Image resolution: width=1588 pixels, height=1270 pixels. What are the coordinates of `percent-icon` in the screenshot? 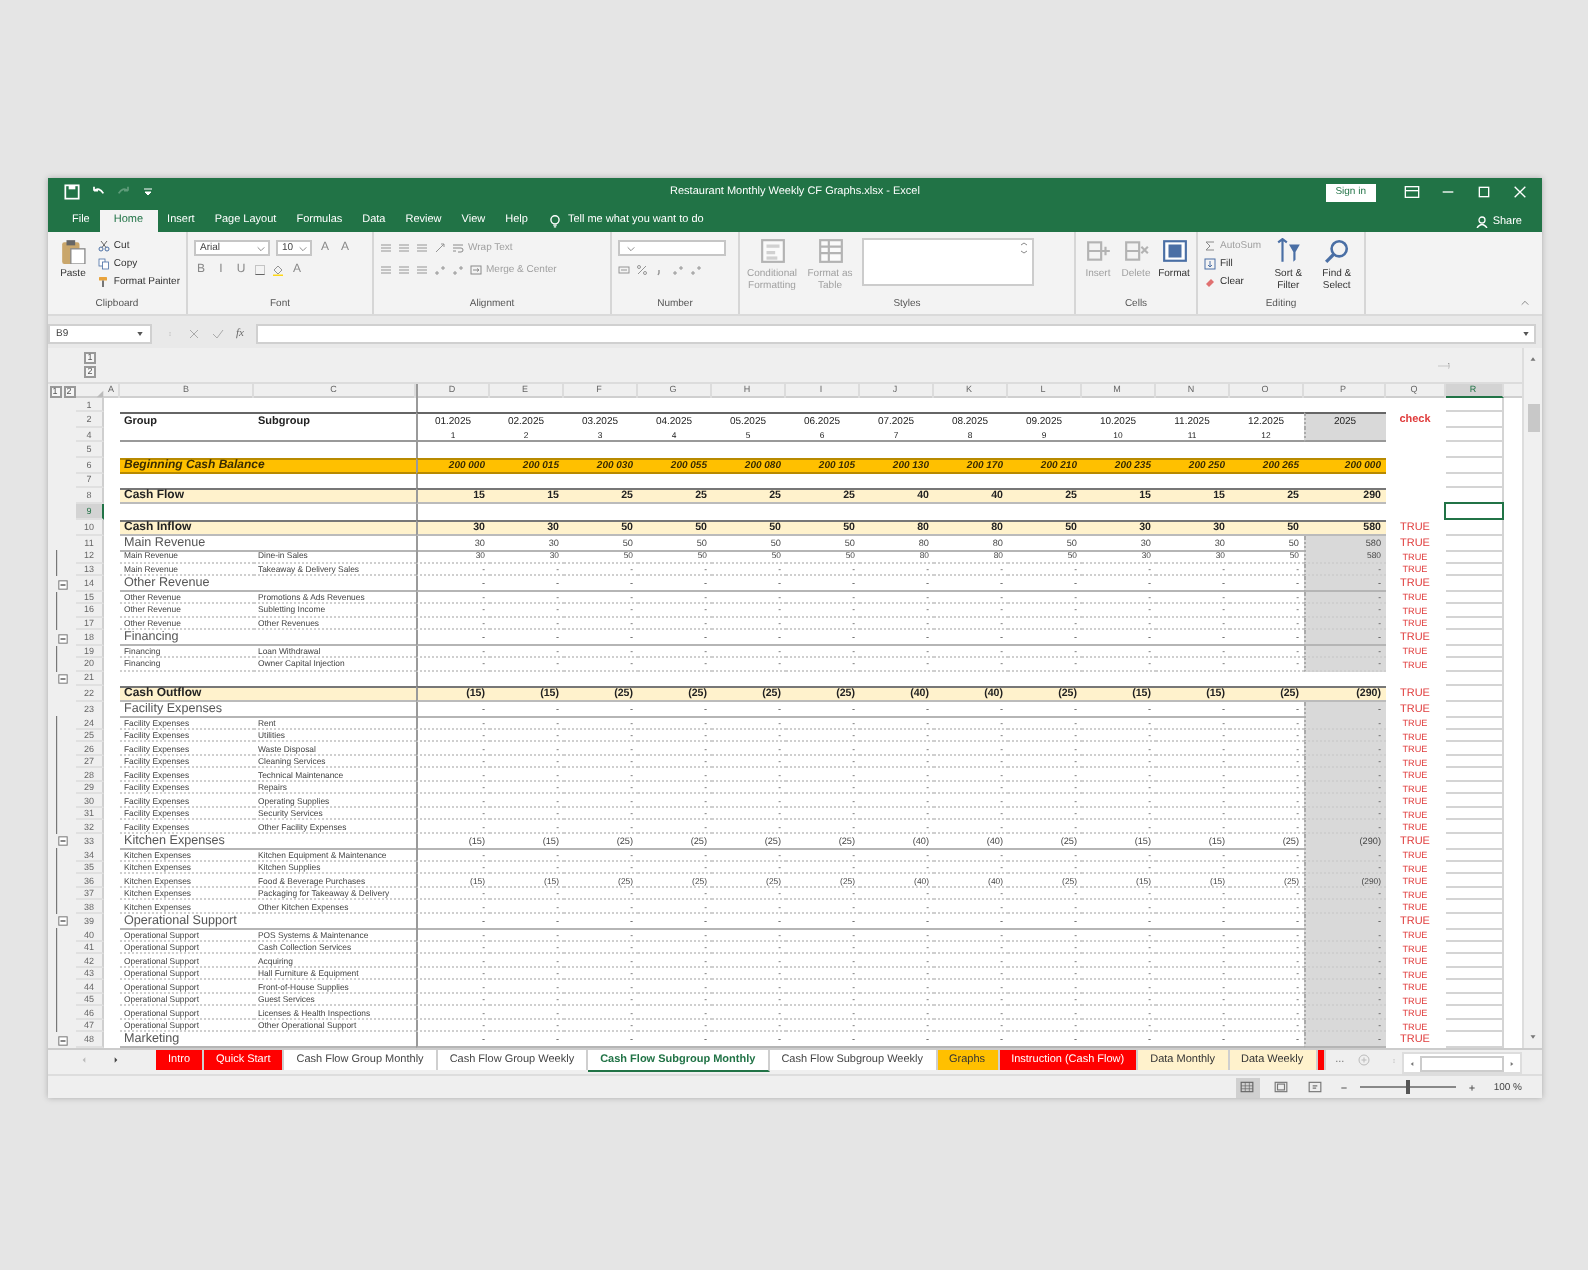 It's located at (642, 270).